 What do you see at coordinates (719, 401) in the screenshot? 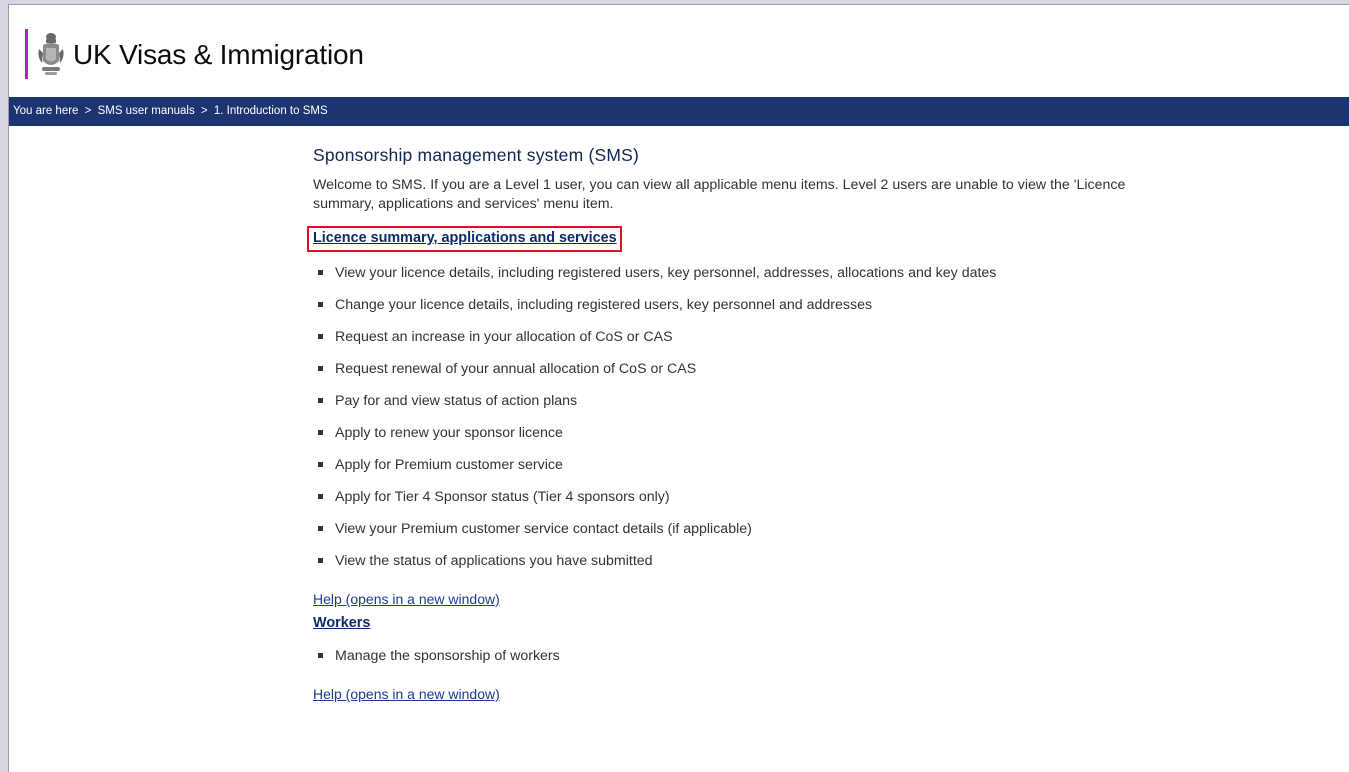
I see `list-item: Pay for and view status of action plans` at bounding box center [719, 401].